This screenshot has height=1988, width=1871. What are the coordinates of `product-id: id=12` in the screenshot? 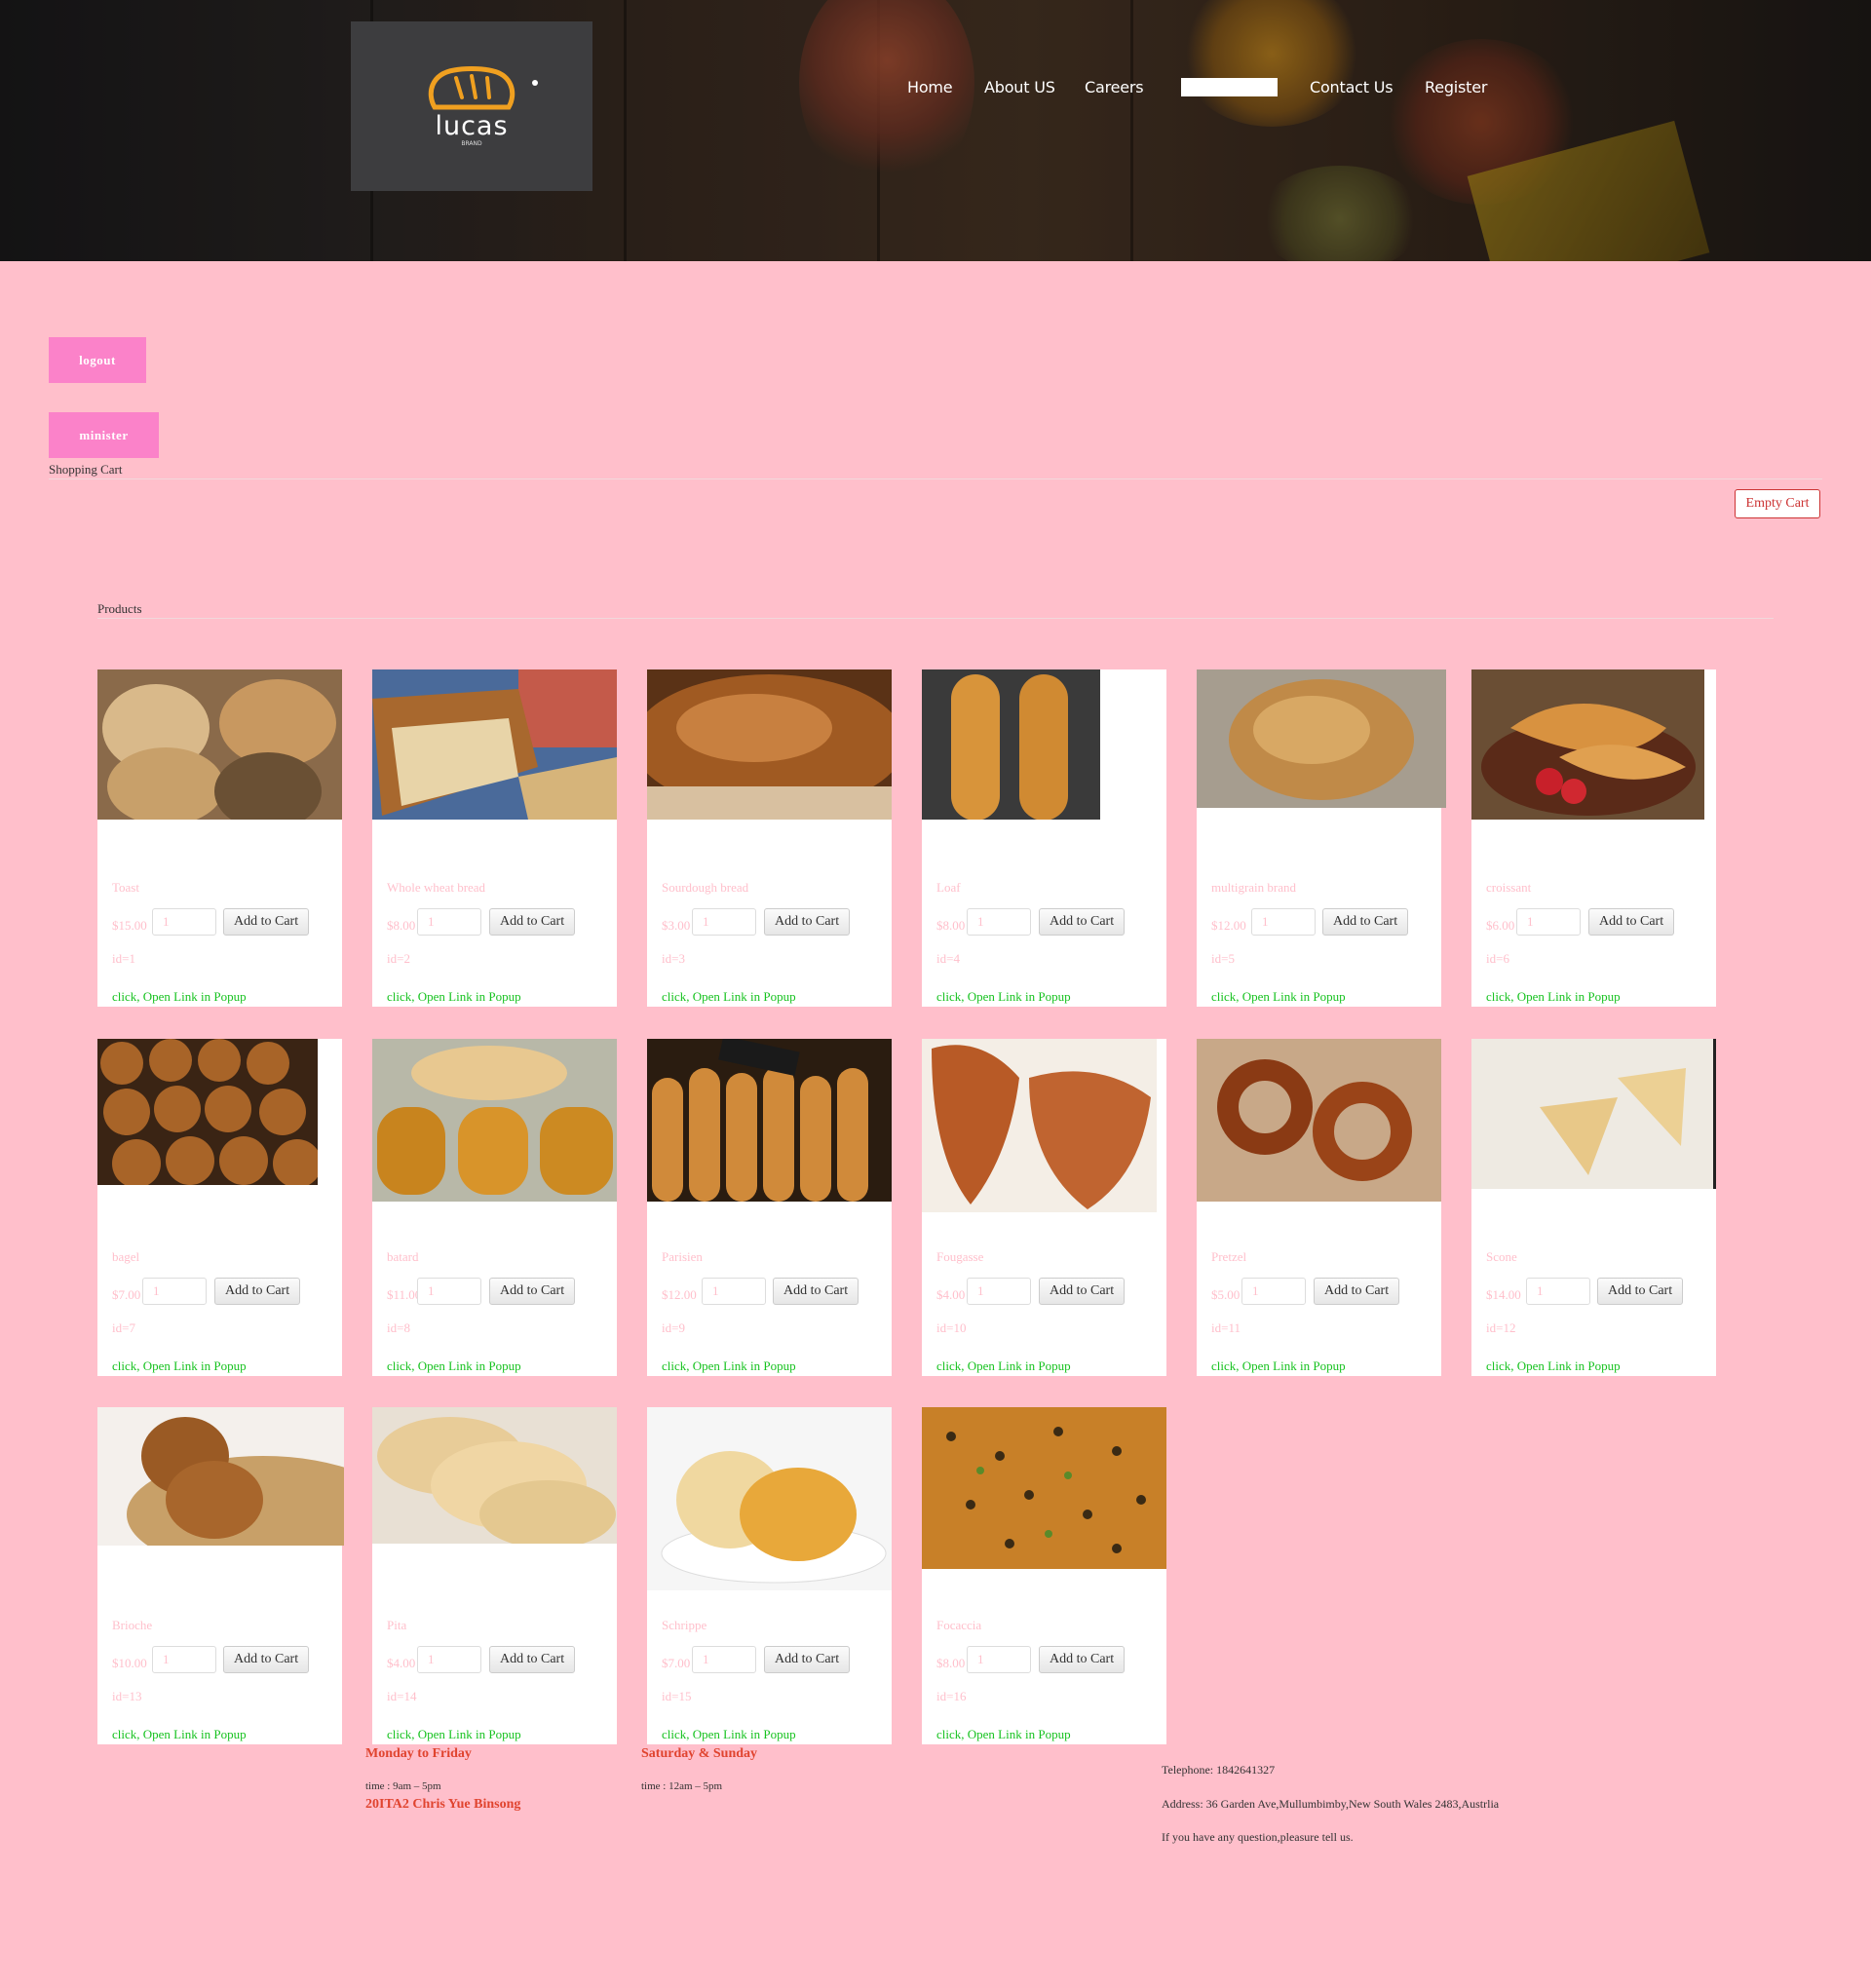 It's located at (1501, 1327).